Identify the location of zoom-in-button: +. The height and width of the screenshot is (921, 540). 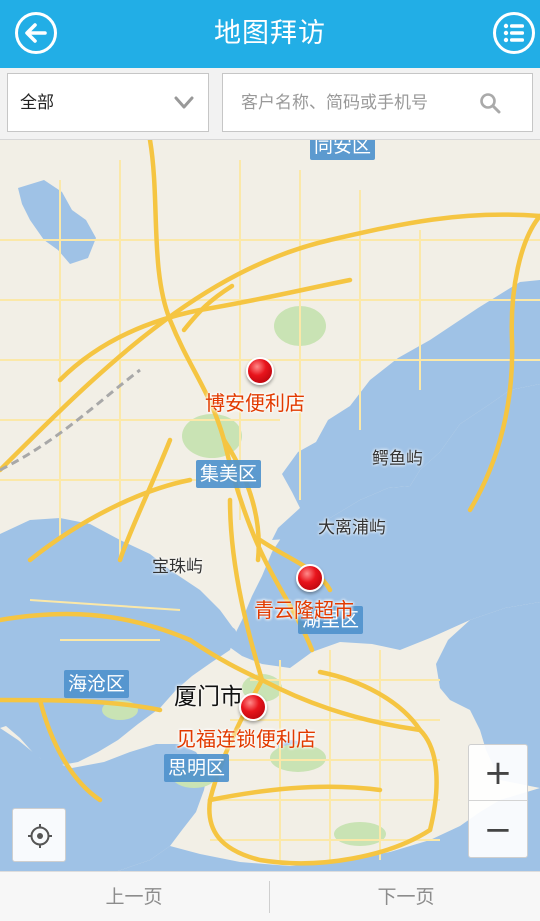
(498, 773).